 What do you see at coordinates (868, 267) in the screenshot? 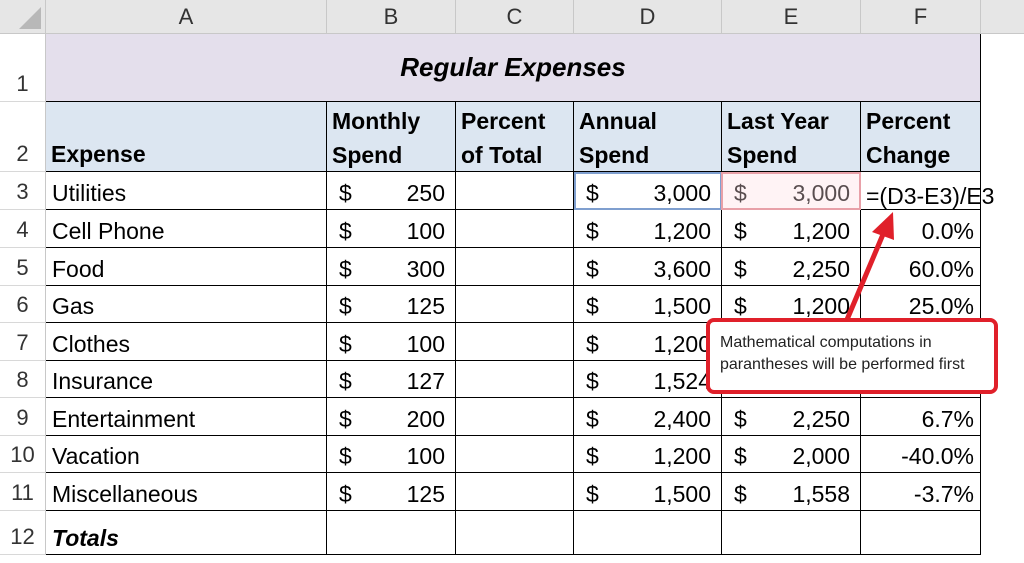
I see `callout-arrow-icon` at bounding box center [868, 267].